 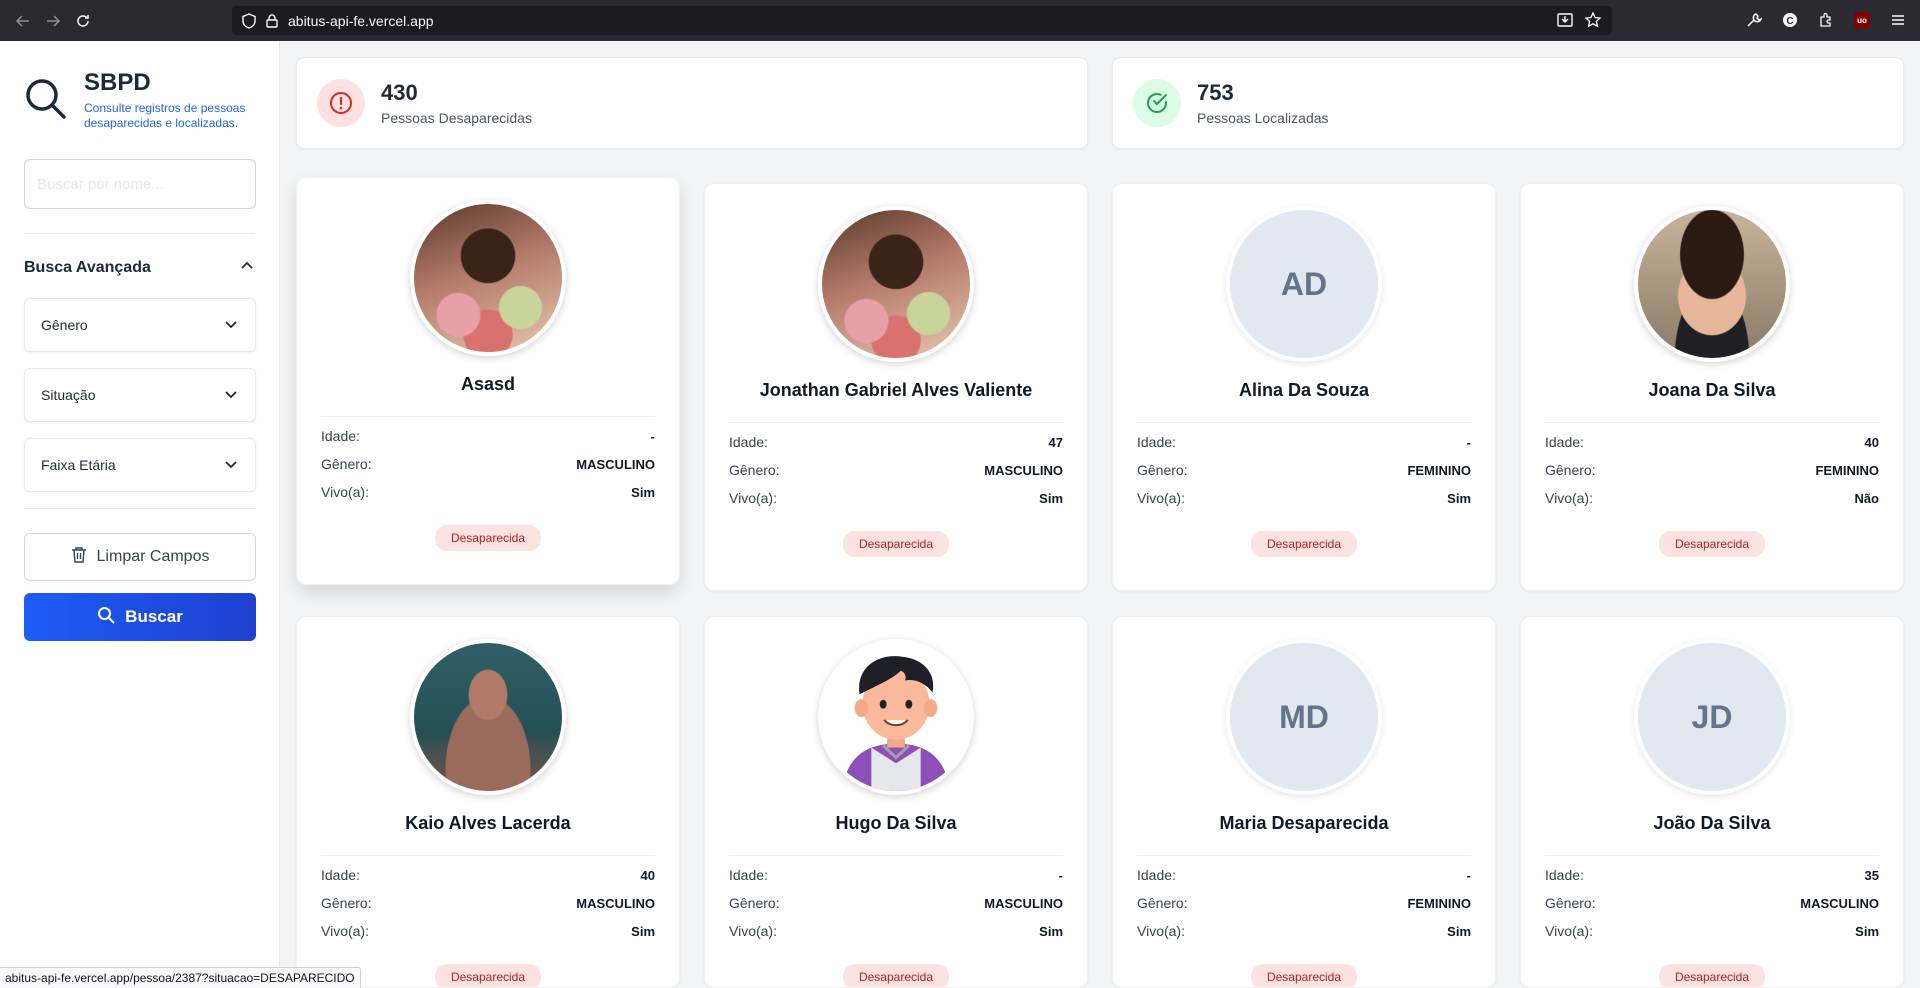 I want to click on app-title: SBPD, so click(x=117, y=82).